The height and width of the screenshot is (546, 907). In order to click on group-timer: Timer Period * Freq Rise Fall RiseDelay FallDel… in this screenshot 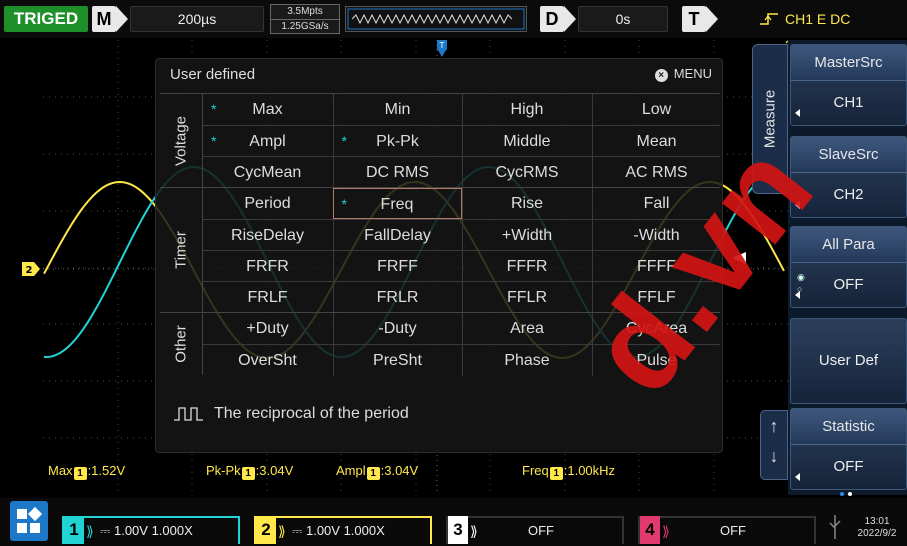, I will do `click(440, 250)`.